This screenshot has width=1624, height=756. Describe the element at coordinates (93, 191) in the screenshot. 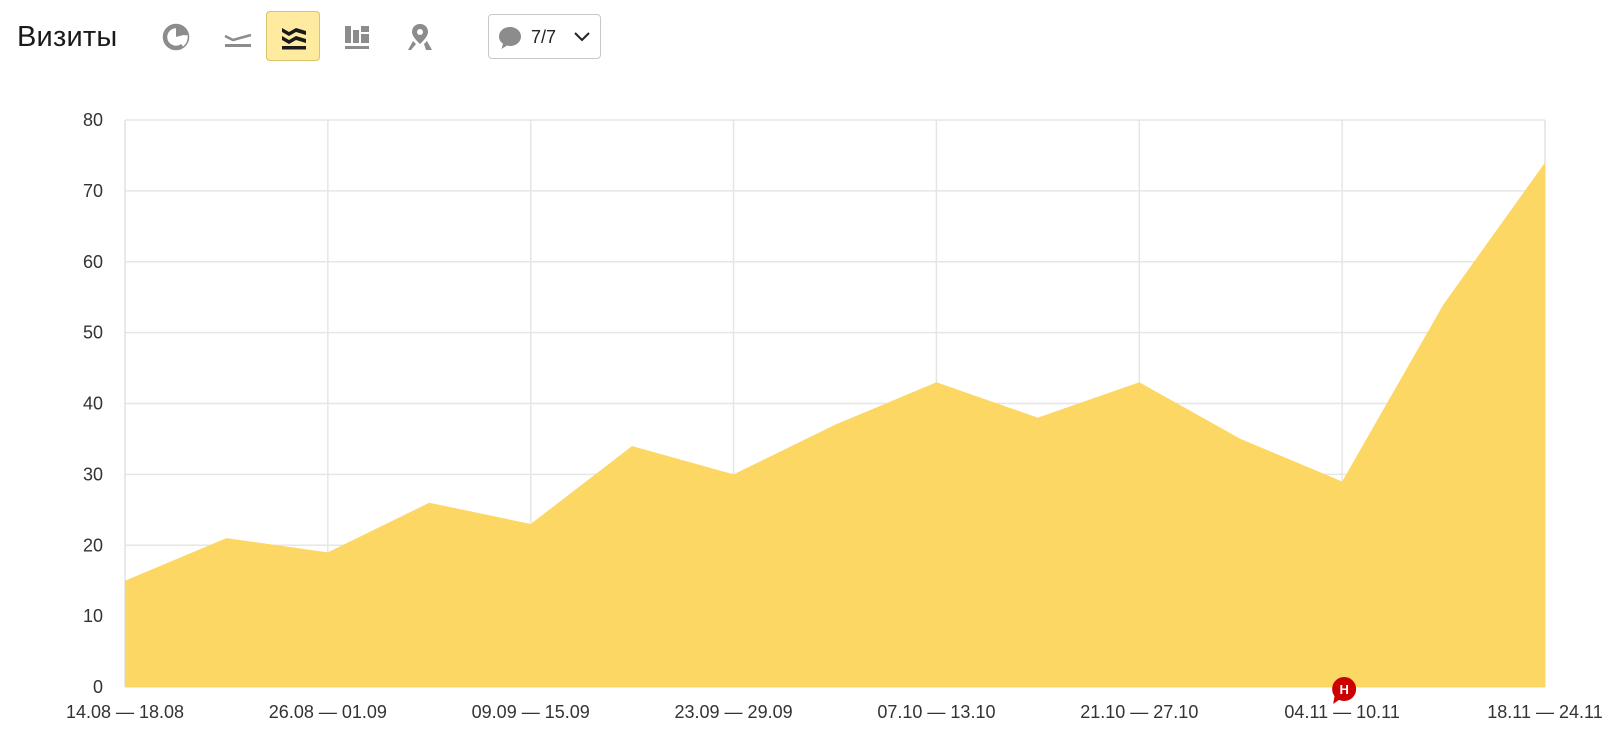

I see `y-tick-label: 70` at that location.